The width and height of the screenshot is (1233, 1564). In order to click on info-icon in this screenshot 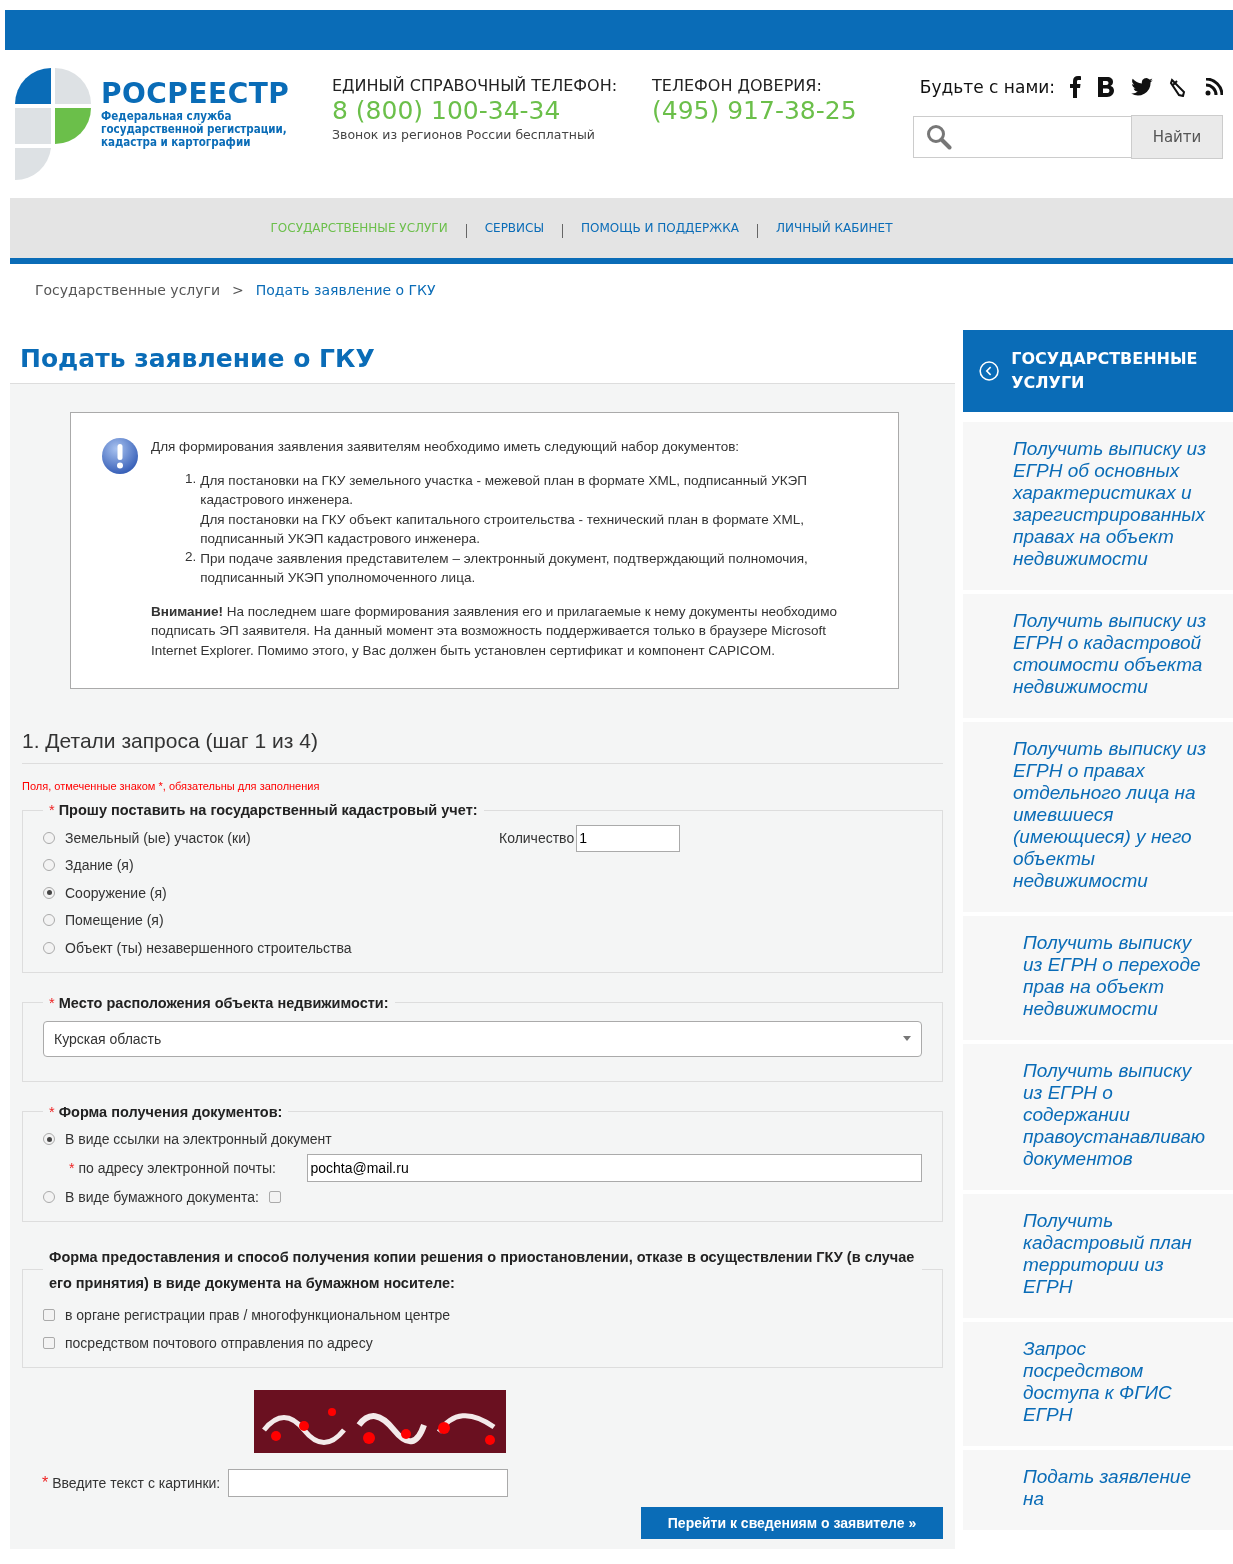, I will do `click(120, 456)`.